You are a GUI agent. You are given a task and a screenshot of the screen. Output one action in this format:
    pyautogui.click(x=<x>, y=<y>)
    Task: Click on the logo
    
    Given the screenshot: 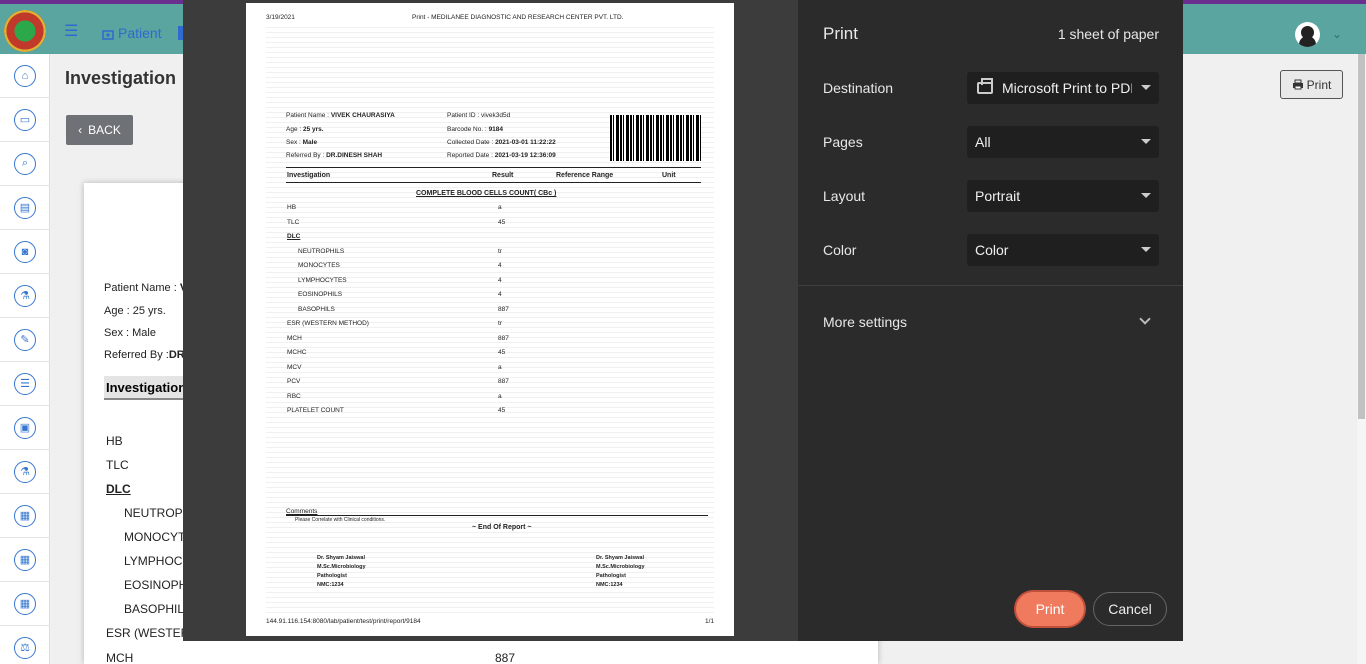 What is the action you would take?
    pyautogui.click(x=25, y=31)
    